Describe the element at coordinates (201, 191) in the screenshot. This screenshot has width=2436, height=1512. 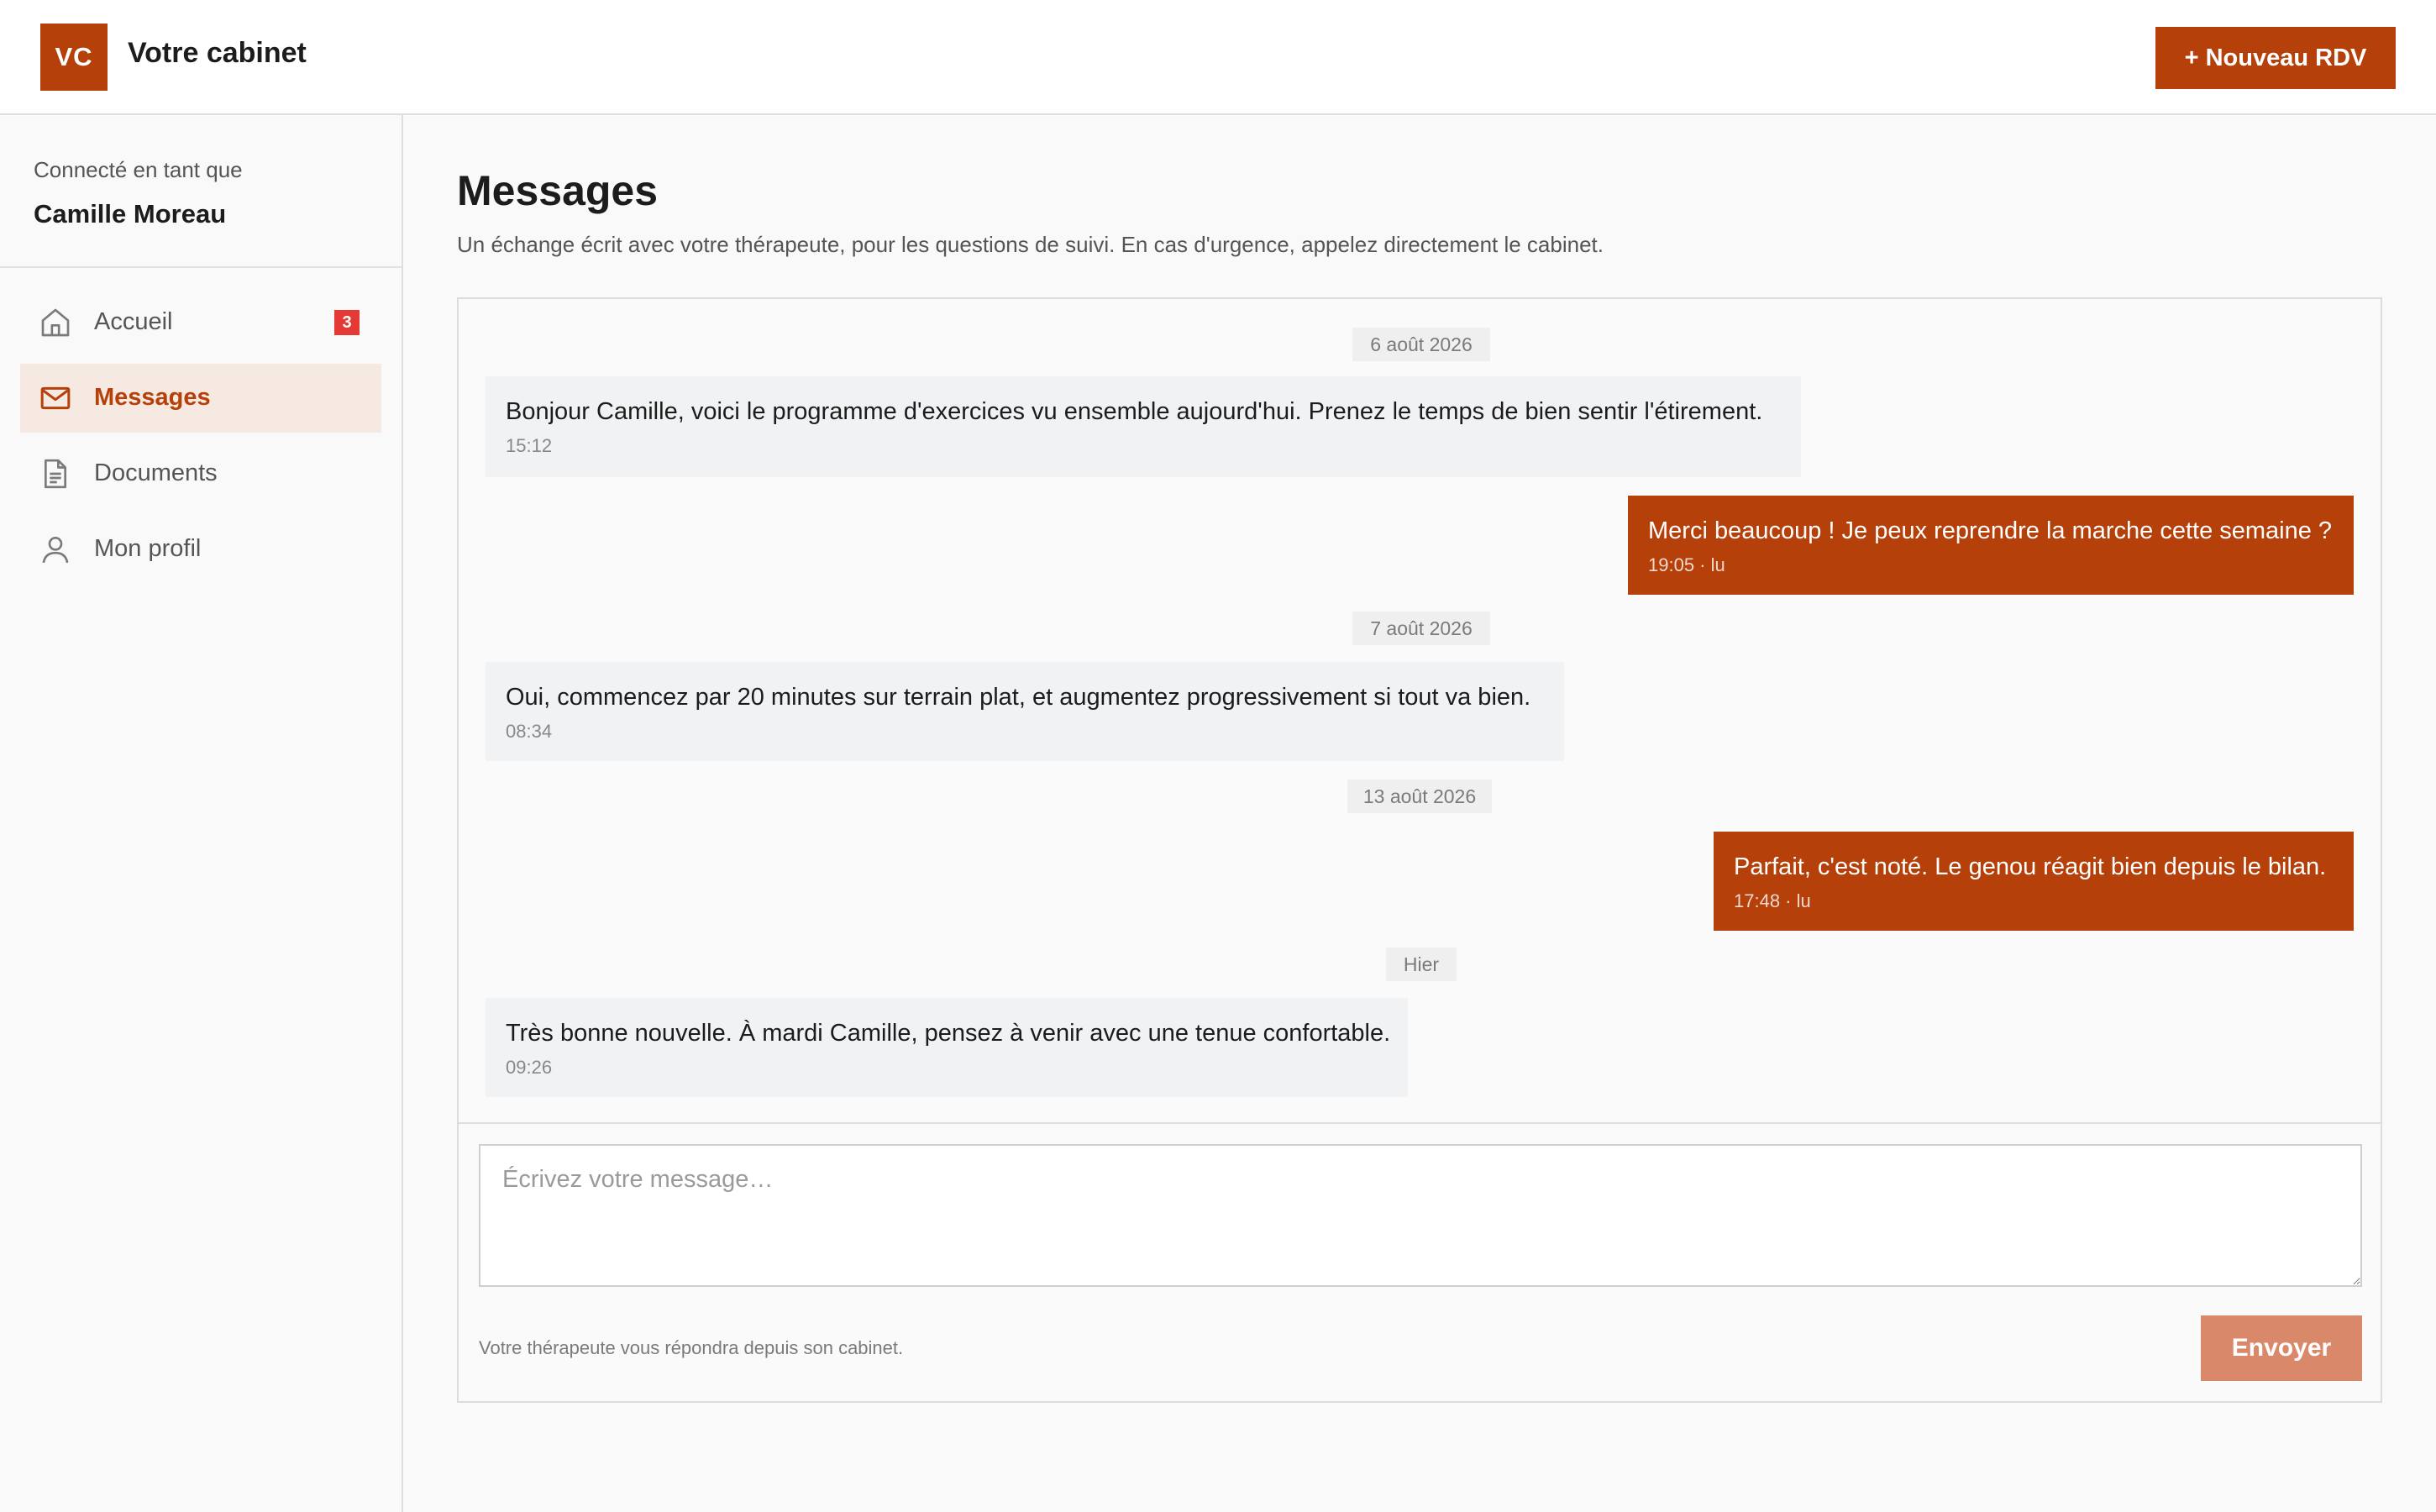
I see `user-block: Connecté en tant que Camille Moreau` at that location.